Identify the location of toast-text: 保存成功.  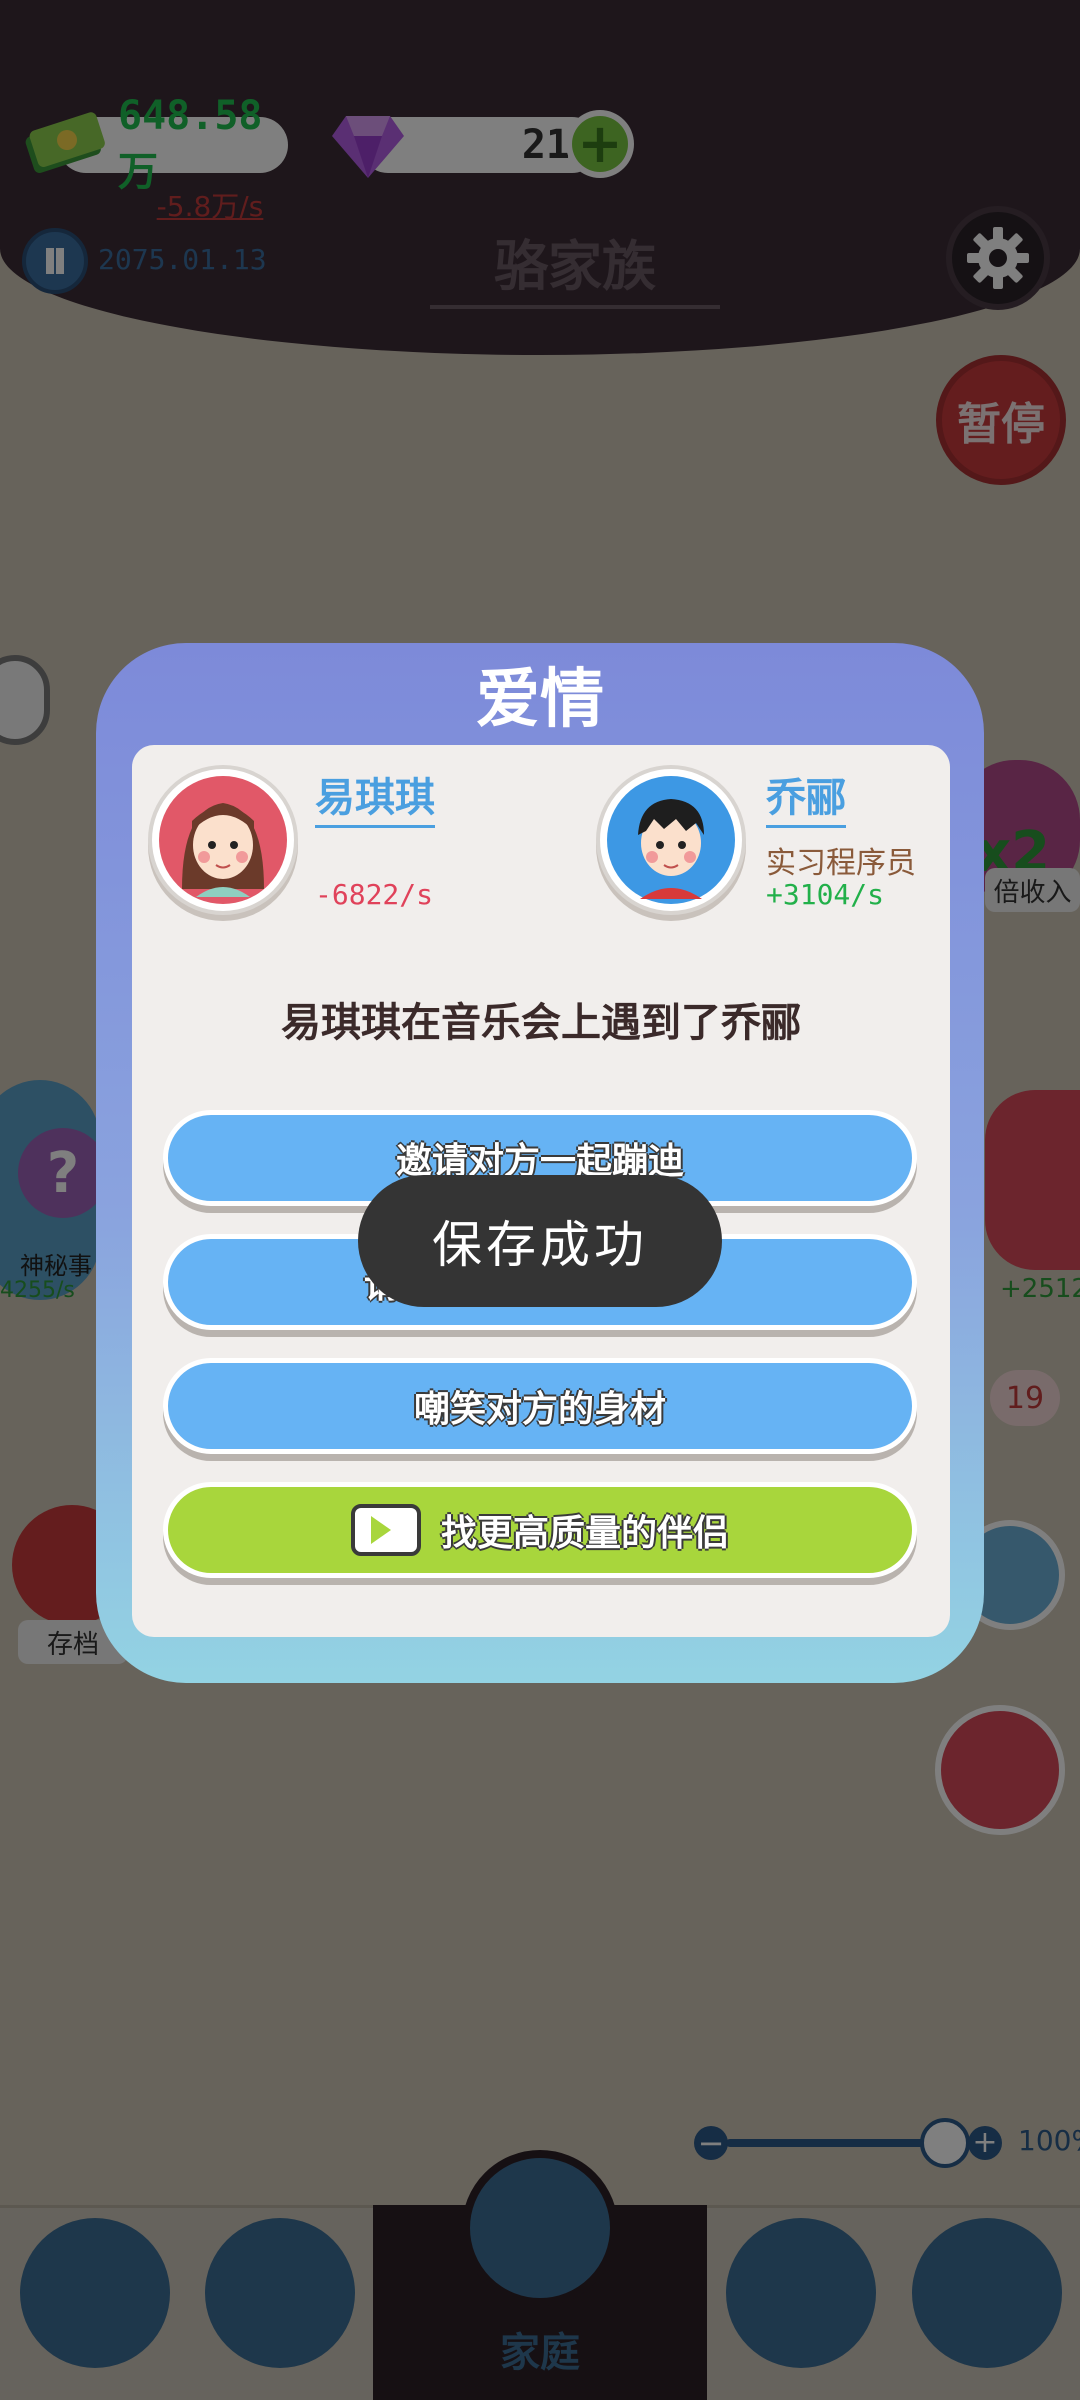
(540, 1245).